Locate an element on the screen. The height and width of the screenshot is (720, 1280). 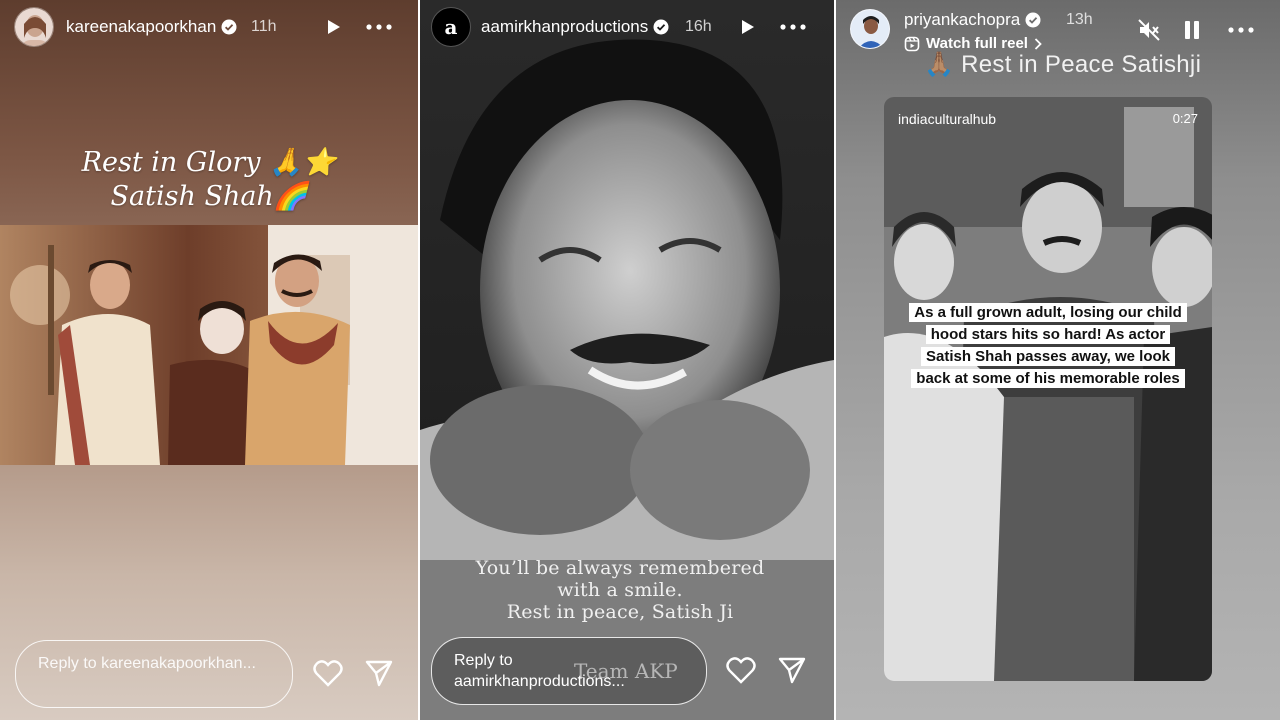
username-text: aamirkhanproductions is located at coordinates (564, 27).